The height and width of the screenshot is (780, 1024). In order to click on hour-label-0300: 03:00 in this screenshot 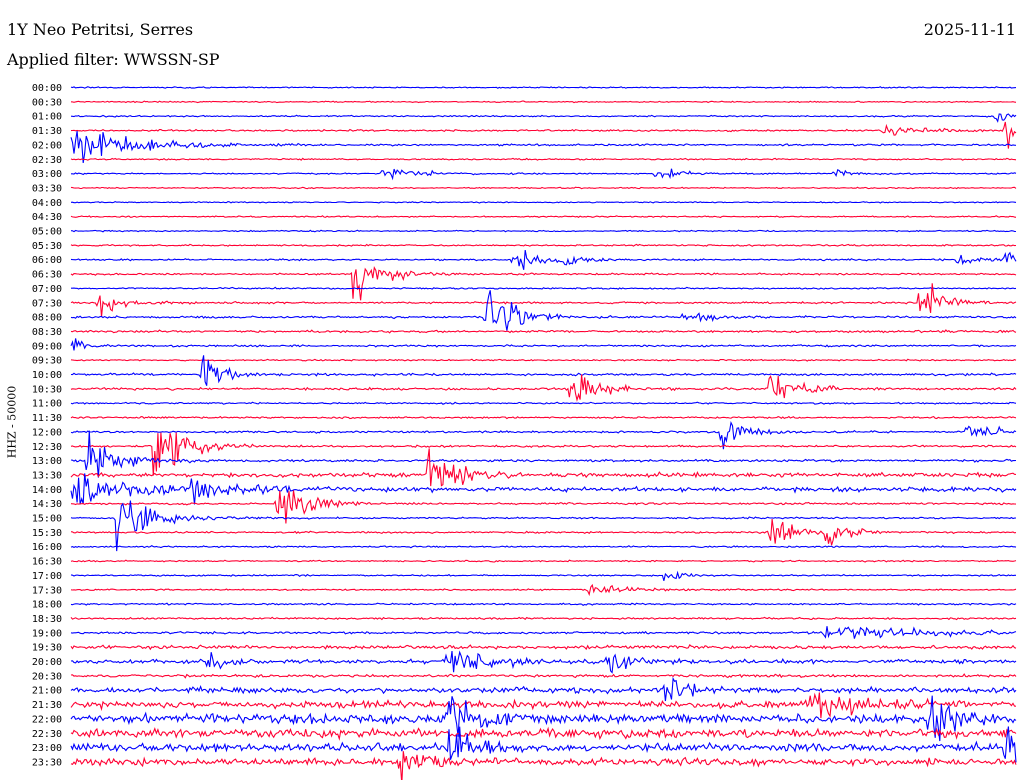, I will do `click(47, 174)`.